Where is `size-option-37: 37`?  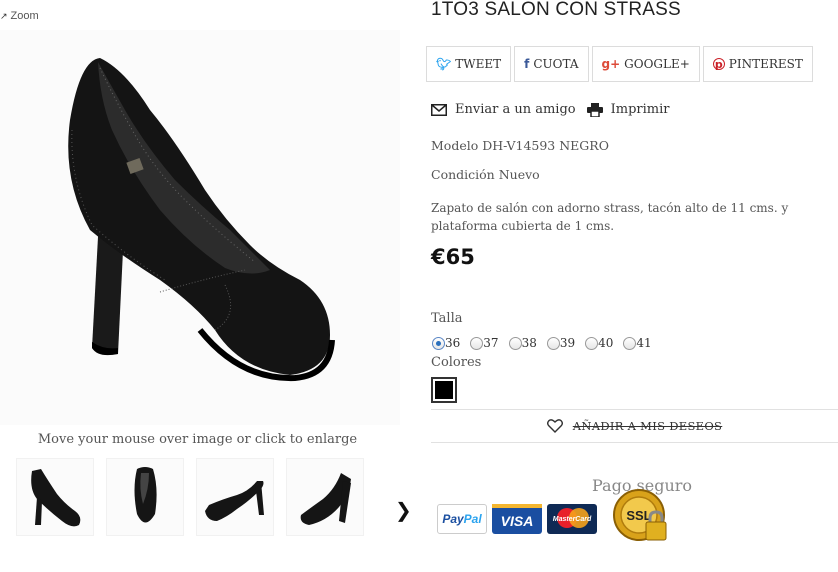 size-option-37: 37 is located at coordinates (484, 343).